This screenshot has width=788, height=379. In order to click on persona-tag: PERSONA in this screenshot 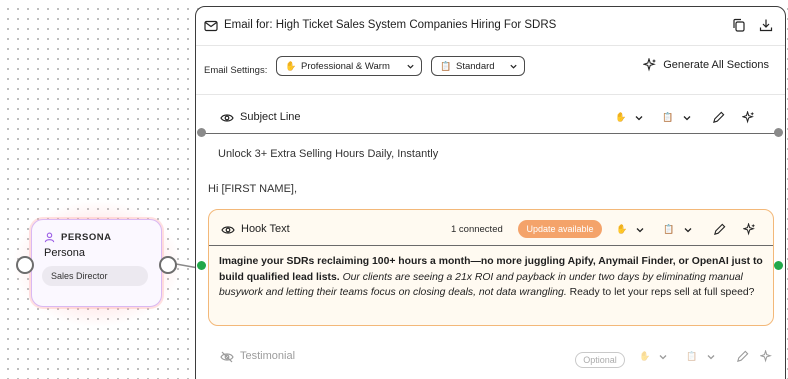, I will do `click(86, 237)`.